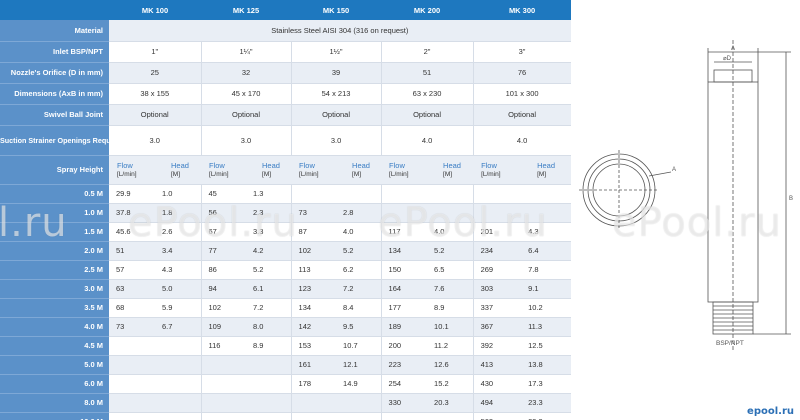 This screenshot has height=420, width=800. I want to click on row-label: Material, so click(54, 31).